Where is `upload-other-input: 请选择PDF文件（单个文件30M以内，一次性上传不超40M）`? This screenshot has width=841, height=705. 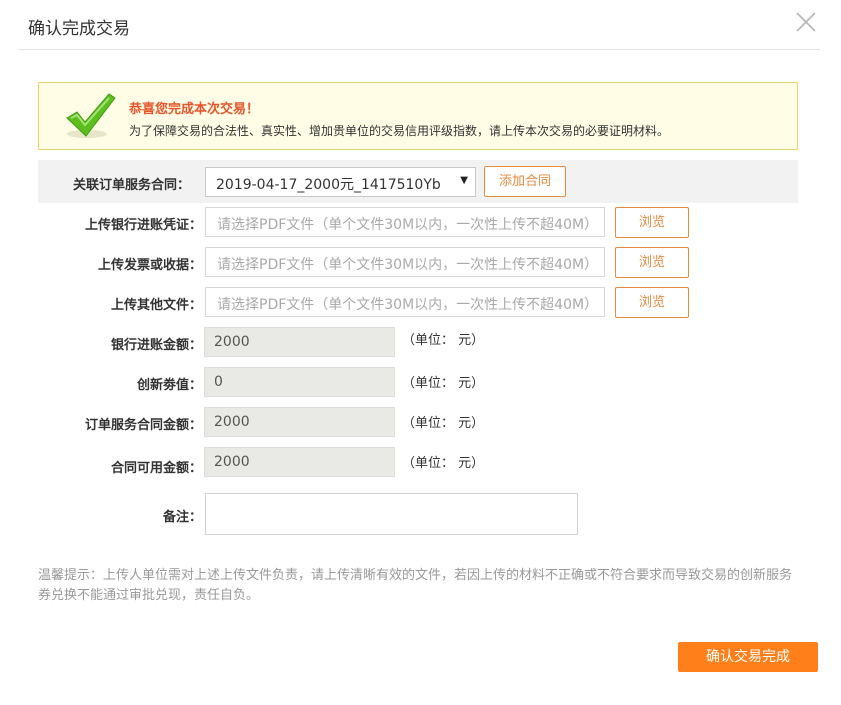
upload-other-input: 请选择PDF文件（单个文件30M以内，一次性上传不超40M） is located at coordinates (405, 302).